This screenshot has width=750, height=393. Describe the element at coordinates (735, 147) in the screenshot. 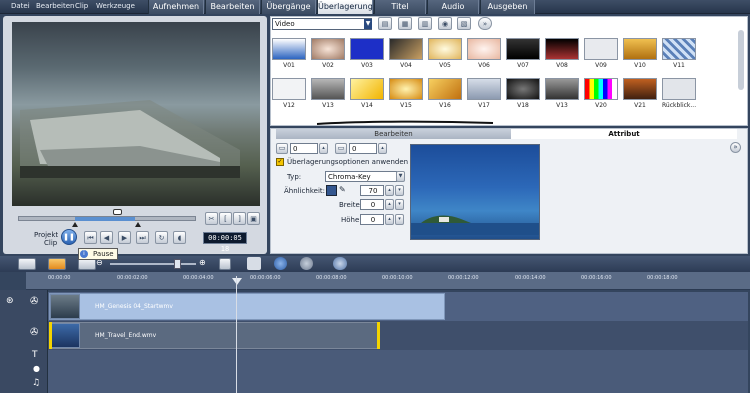

I see `collapse-icon: »` at that location.